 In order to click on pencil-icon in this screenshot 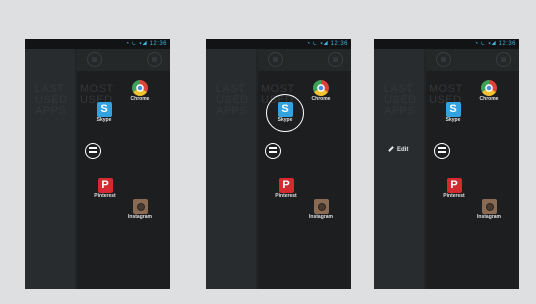, I will do `click(391, 149)`.